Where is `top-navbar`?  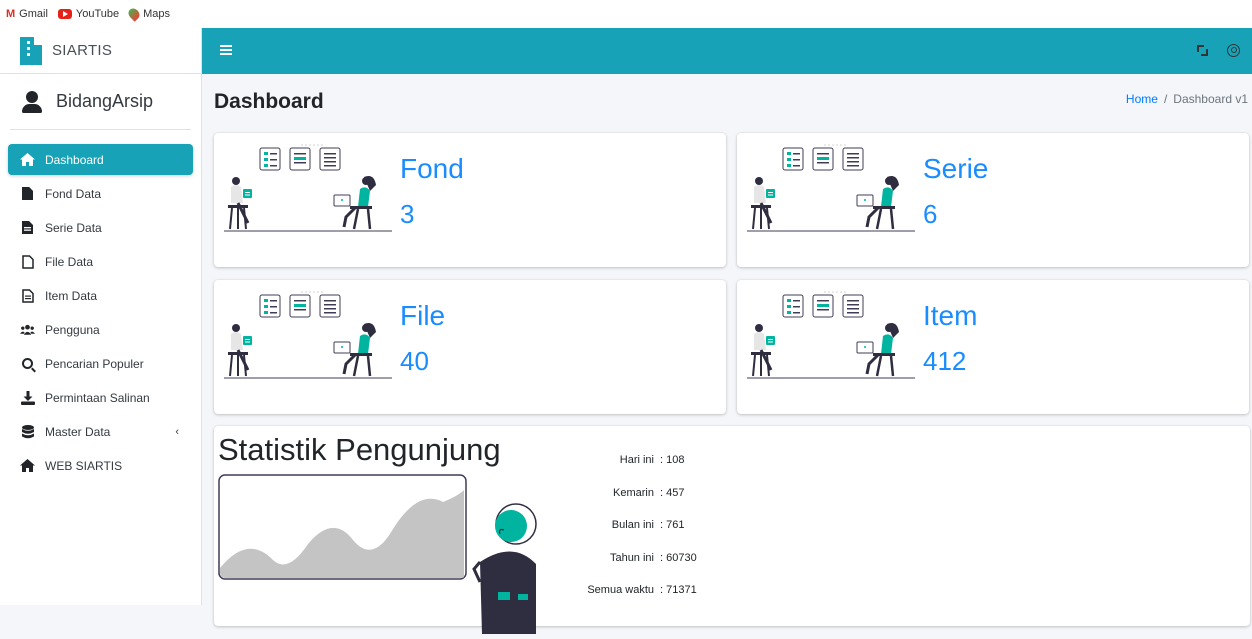 top-navbar is located at coordinates (727, 51).